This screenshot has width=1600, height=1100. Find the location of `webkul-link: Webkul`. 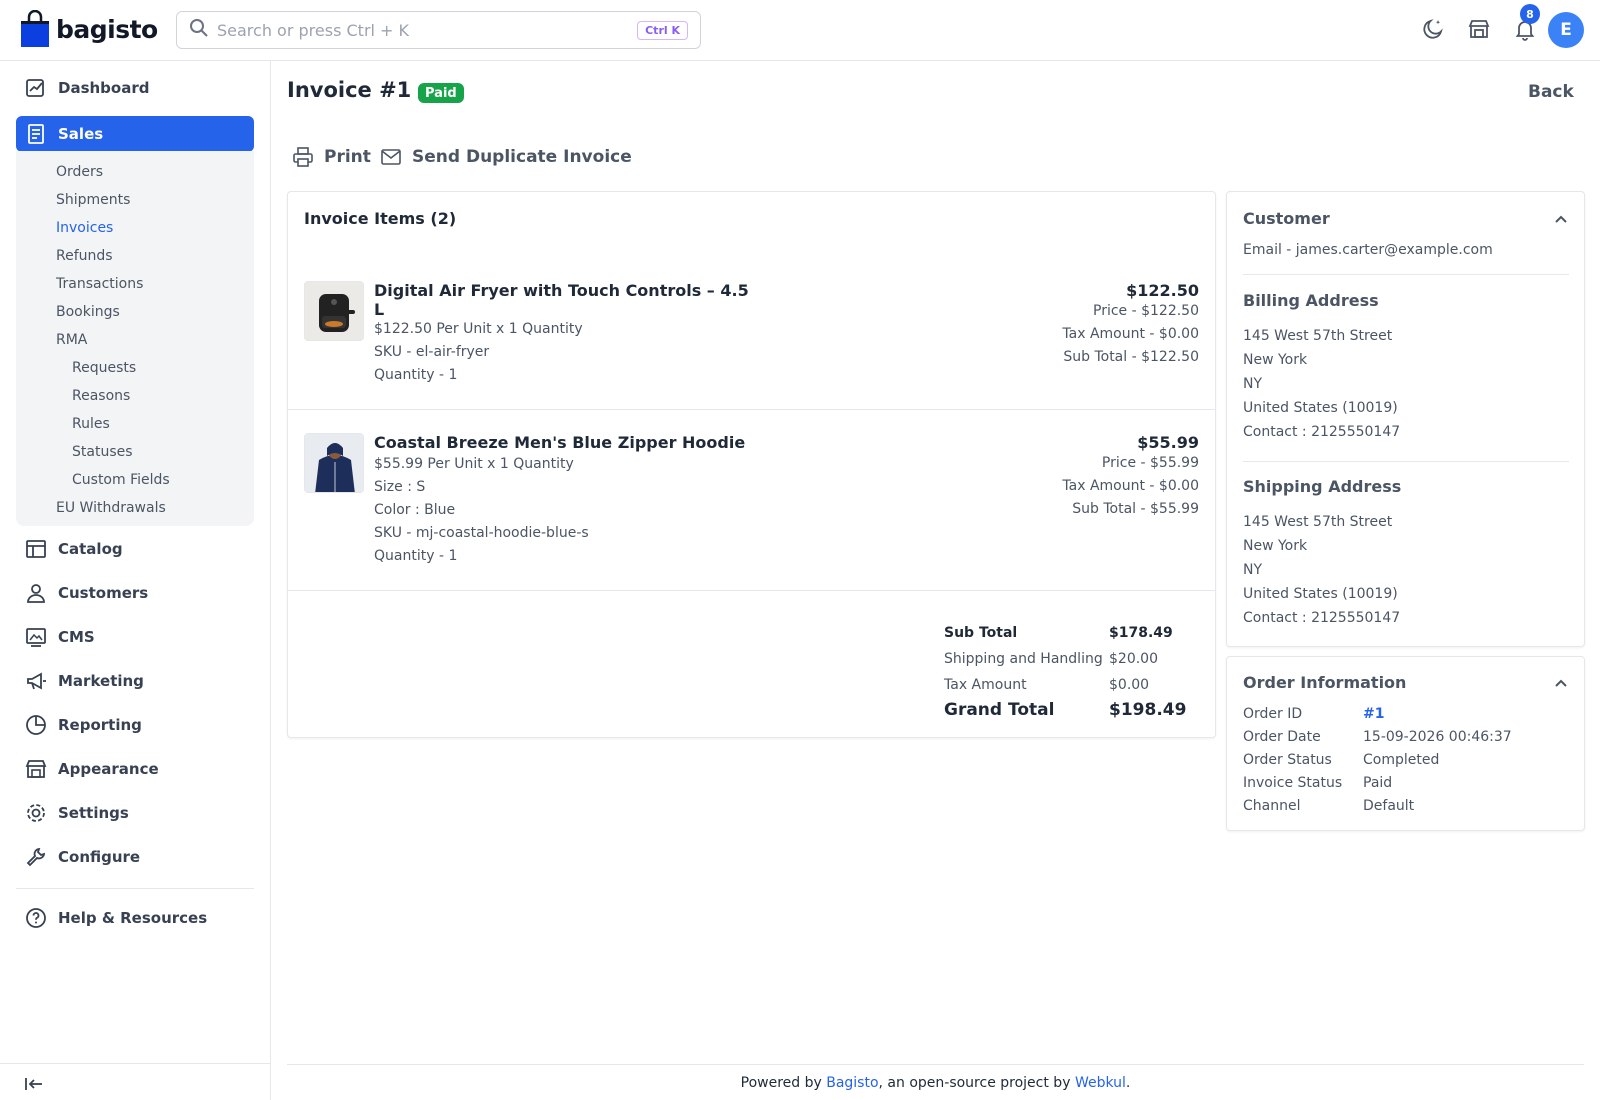

webkul-link: Webkul is located at coordinates (1100, 1083).